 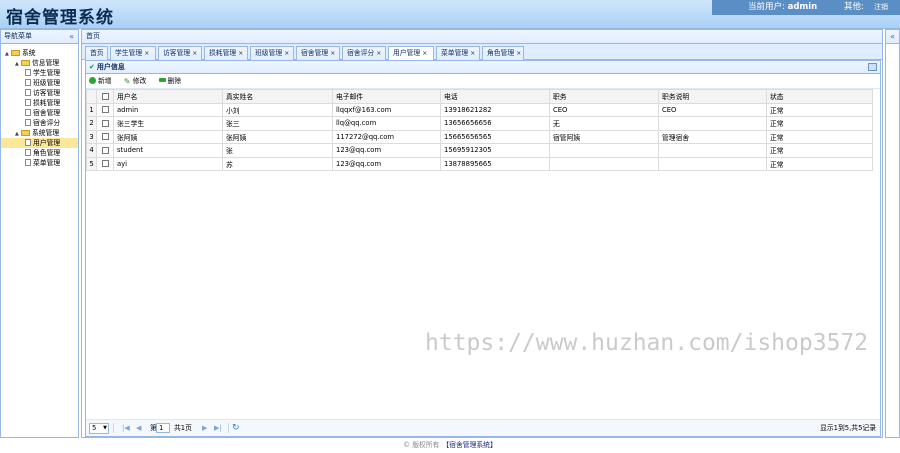 What do you see at coordinates (92, 67) in the screenshot?
I see `checkmark-icon: ✔` at bounding box center [92, 67].